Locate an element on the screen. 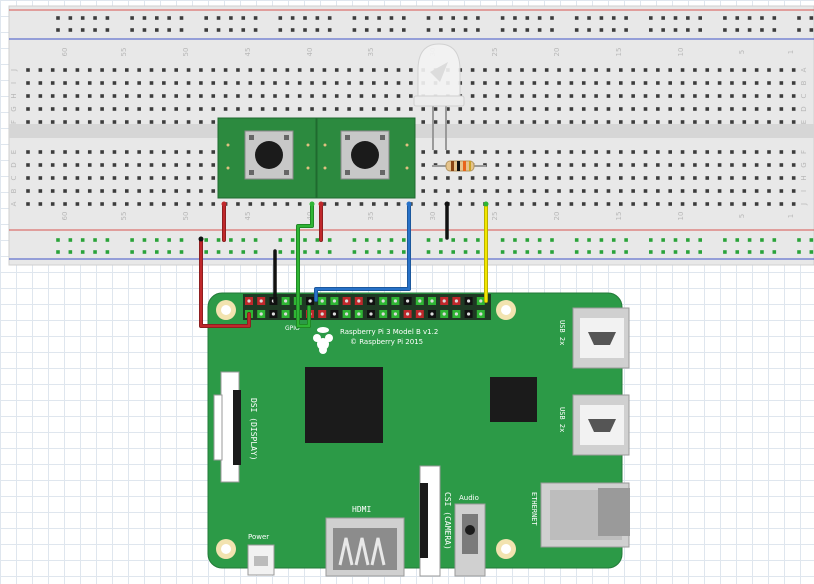 This screenshot has height=584, width=814. row-letter: C is located at coordinates (14, 177).